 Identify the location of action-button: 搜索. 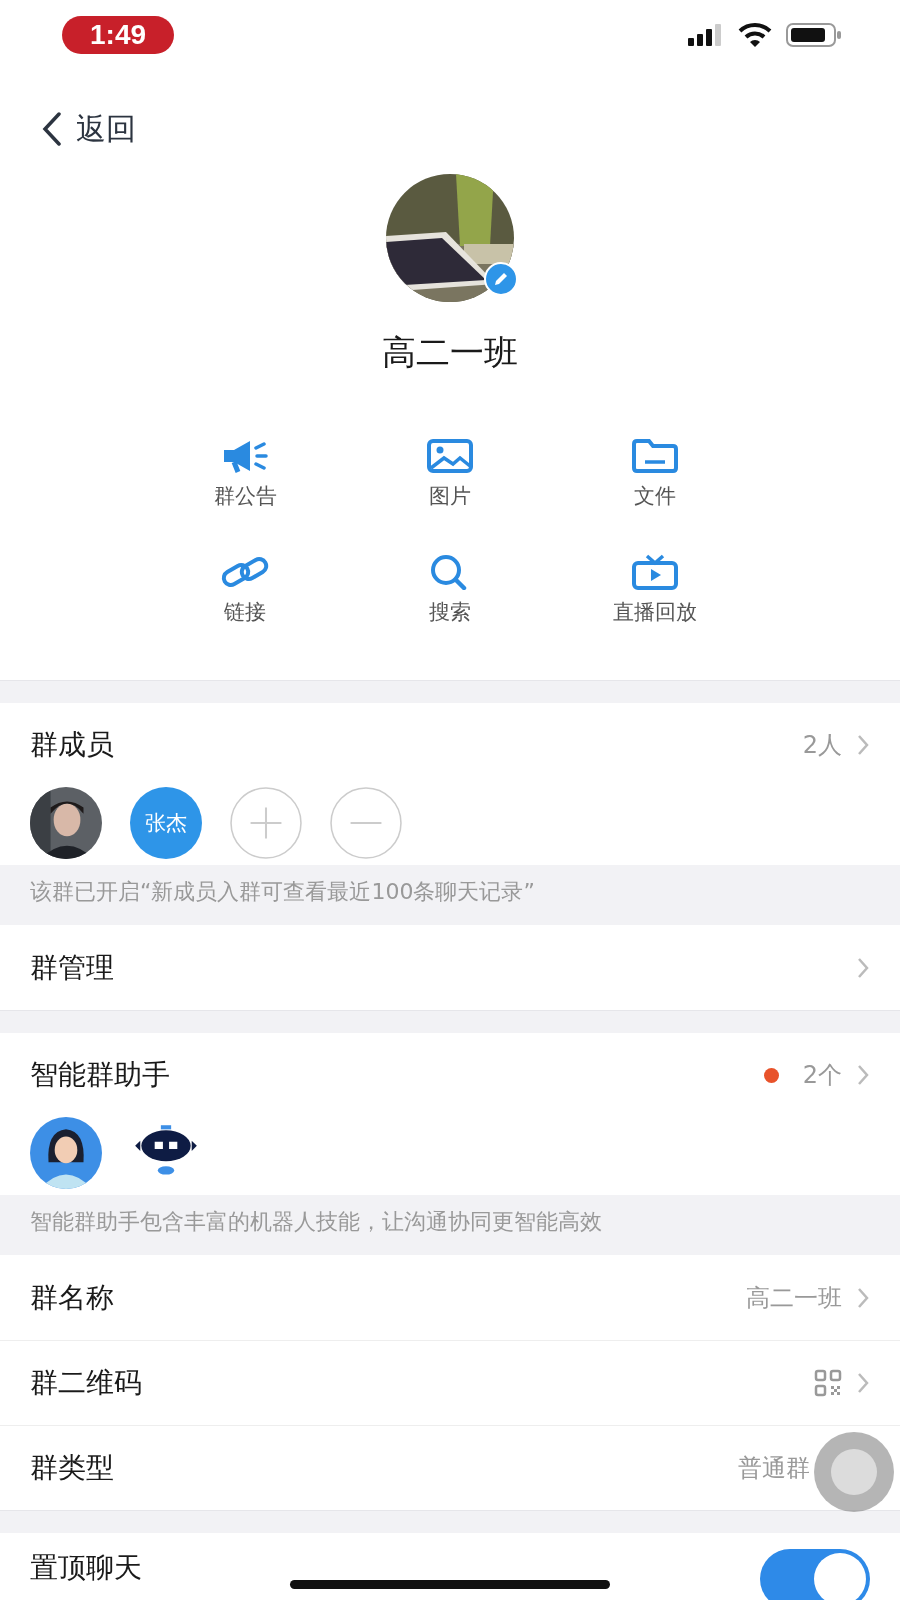
(450, 598).